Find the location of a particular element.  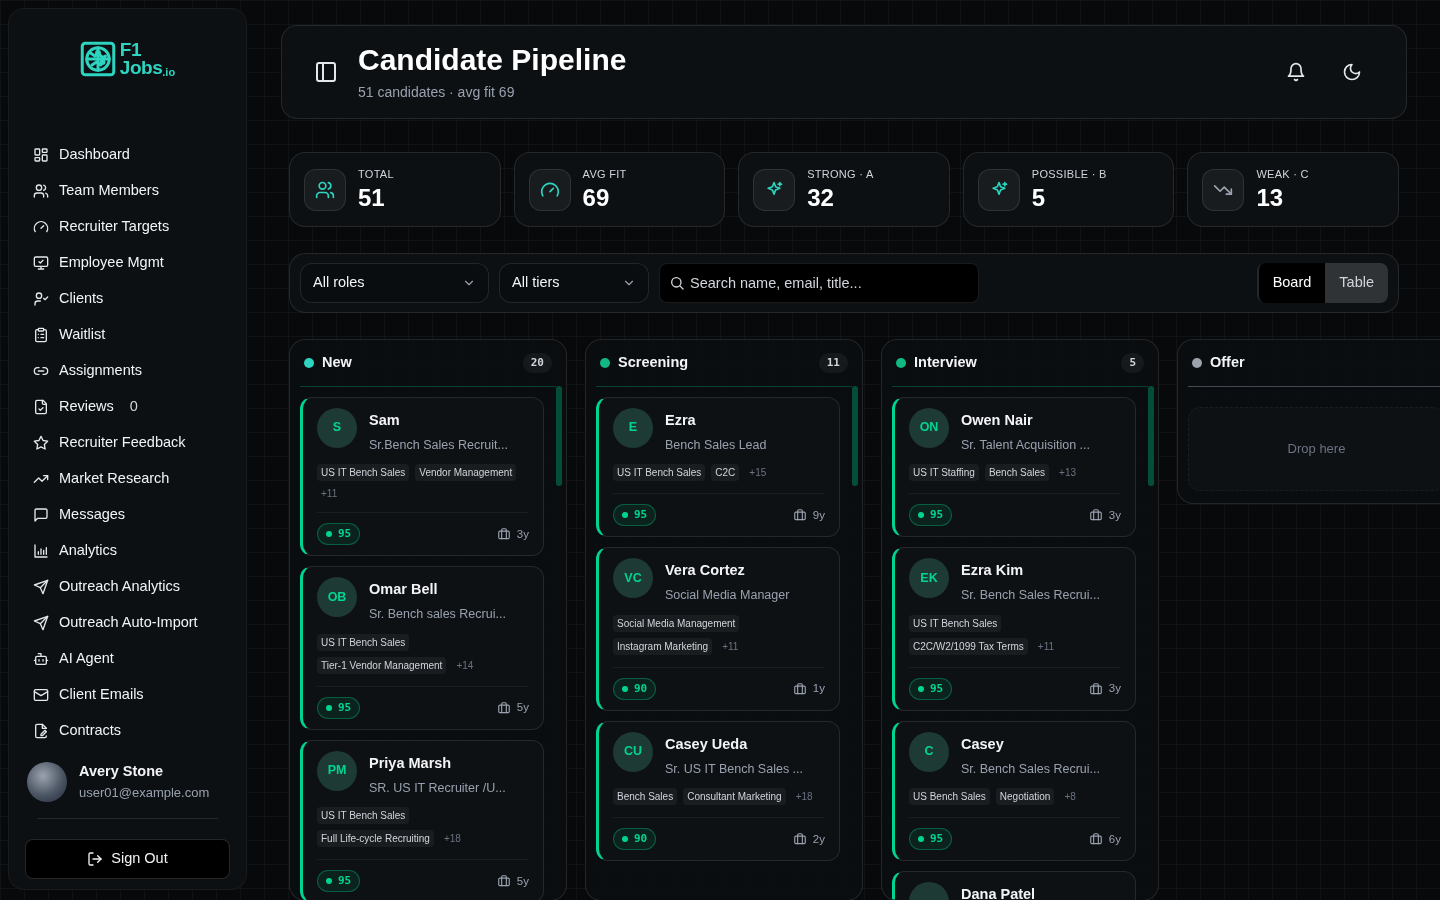

candidate-card: VC Vera Cortez Social Media Manager Social Media Management Instagram Marketing +11 90 1y is located at coordinates (718, 629).